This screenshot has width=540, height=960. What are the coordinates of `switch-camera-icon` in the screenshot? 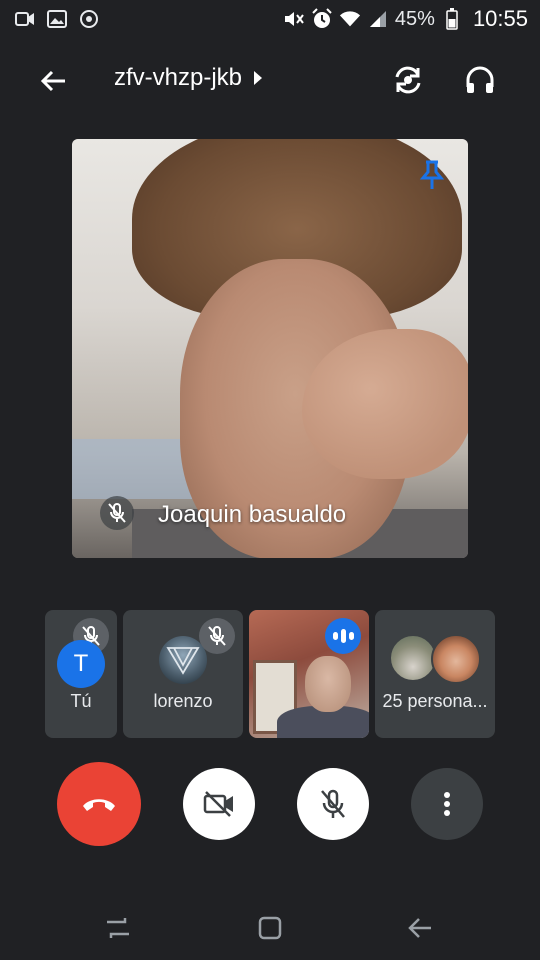 It's located at (408, 80).